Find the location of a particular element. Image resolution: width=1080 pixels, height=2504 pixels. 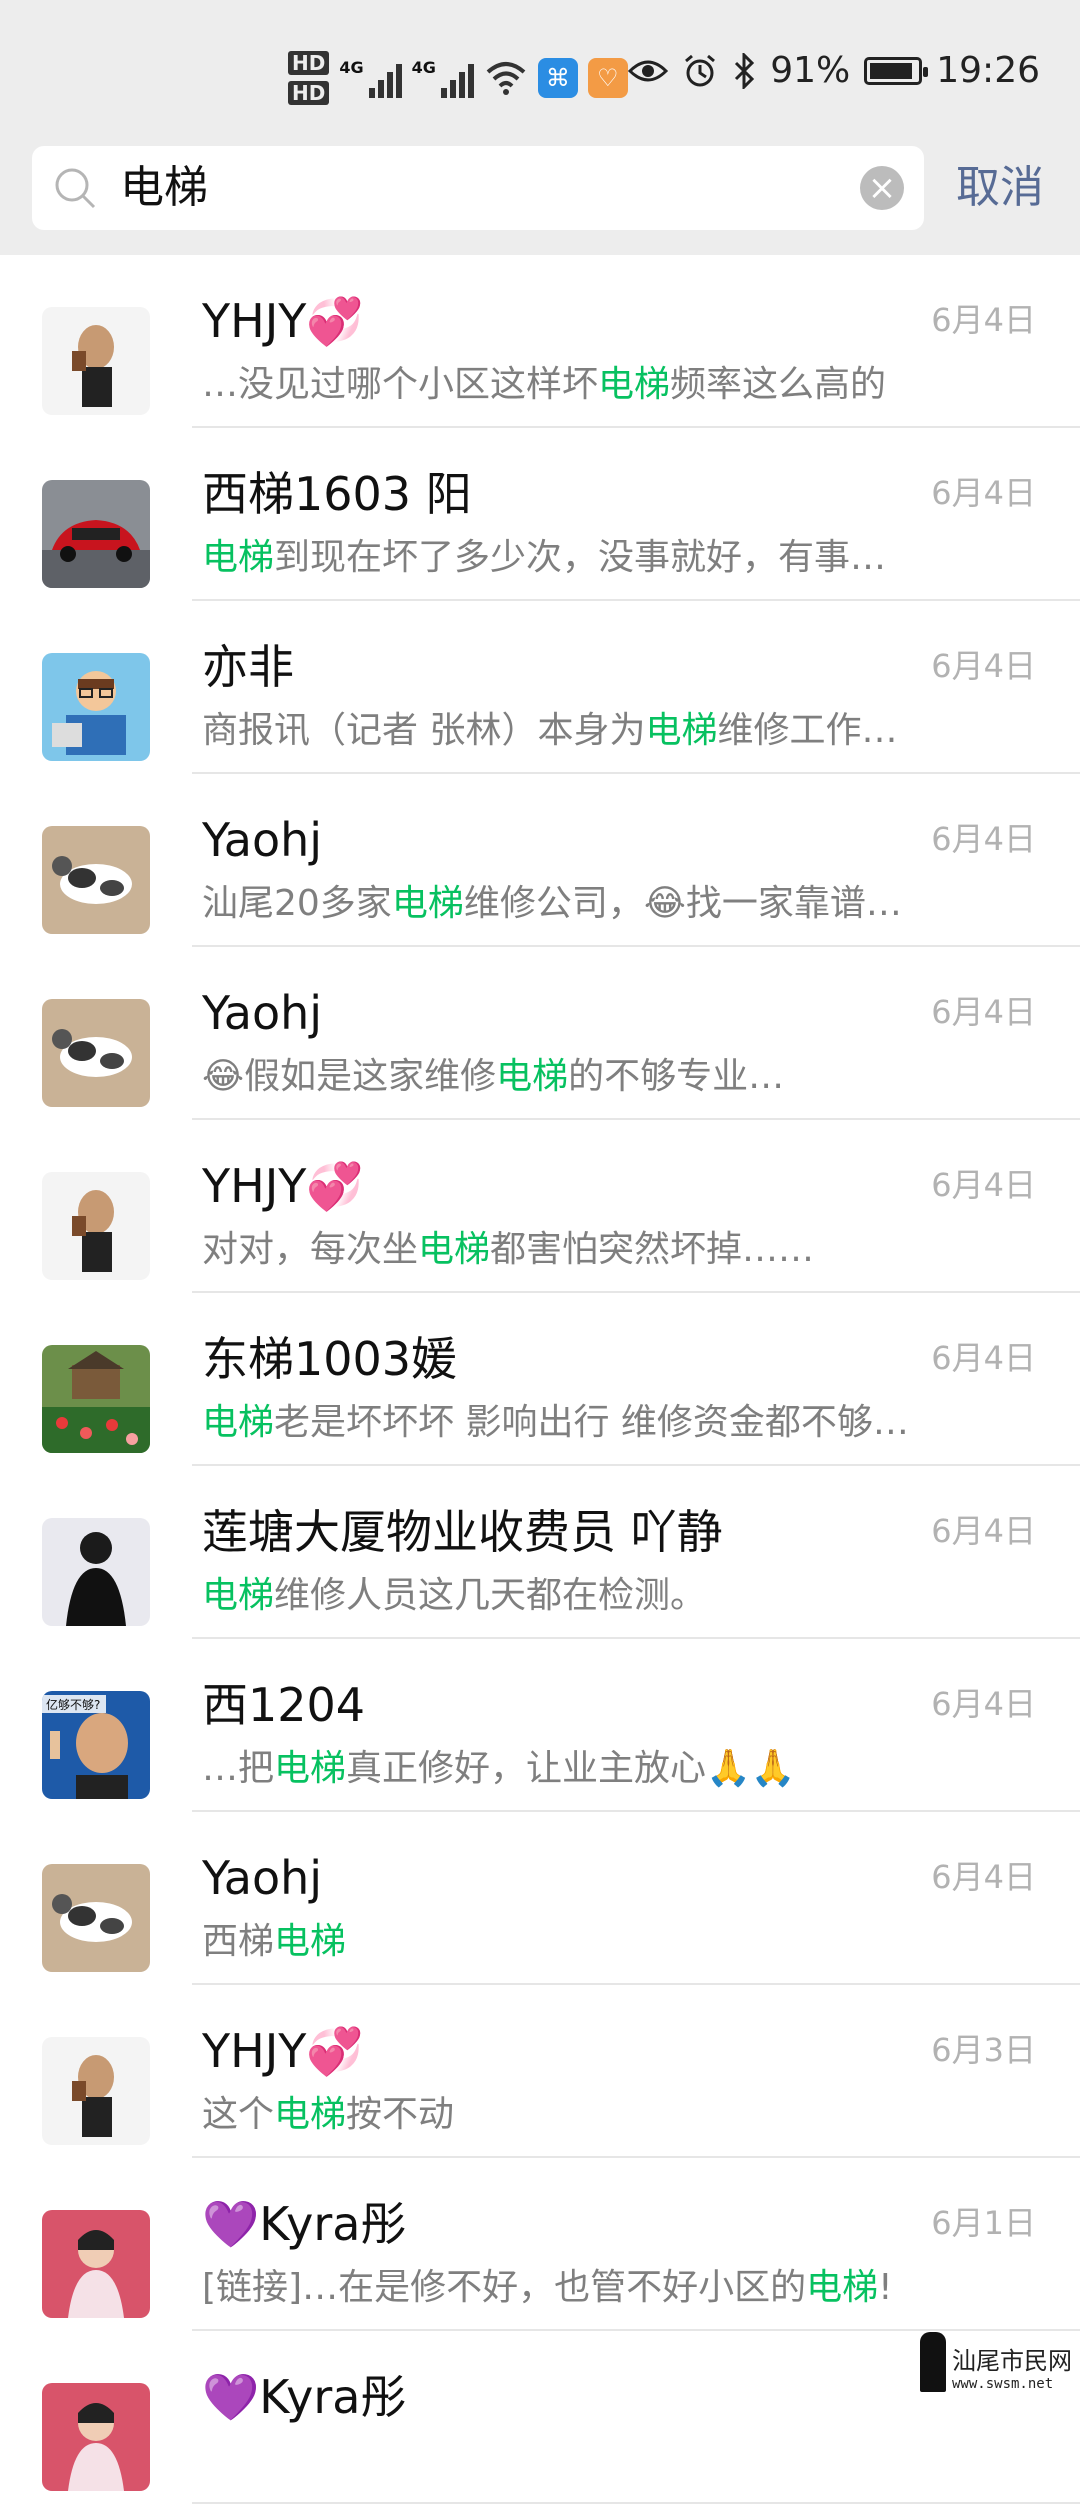

snippet-text: 真正修好，让业主放心🙏🙏 is located at coordinates (571, 1768).